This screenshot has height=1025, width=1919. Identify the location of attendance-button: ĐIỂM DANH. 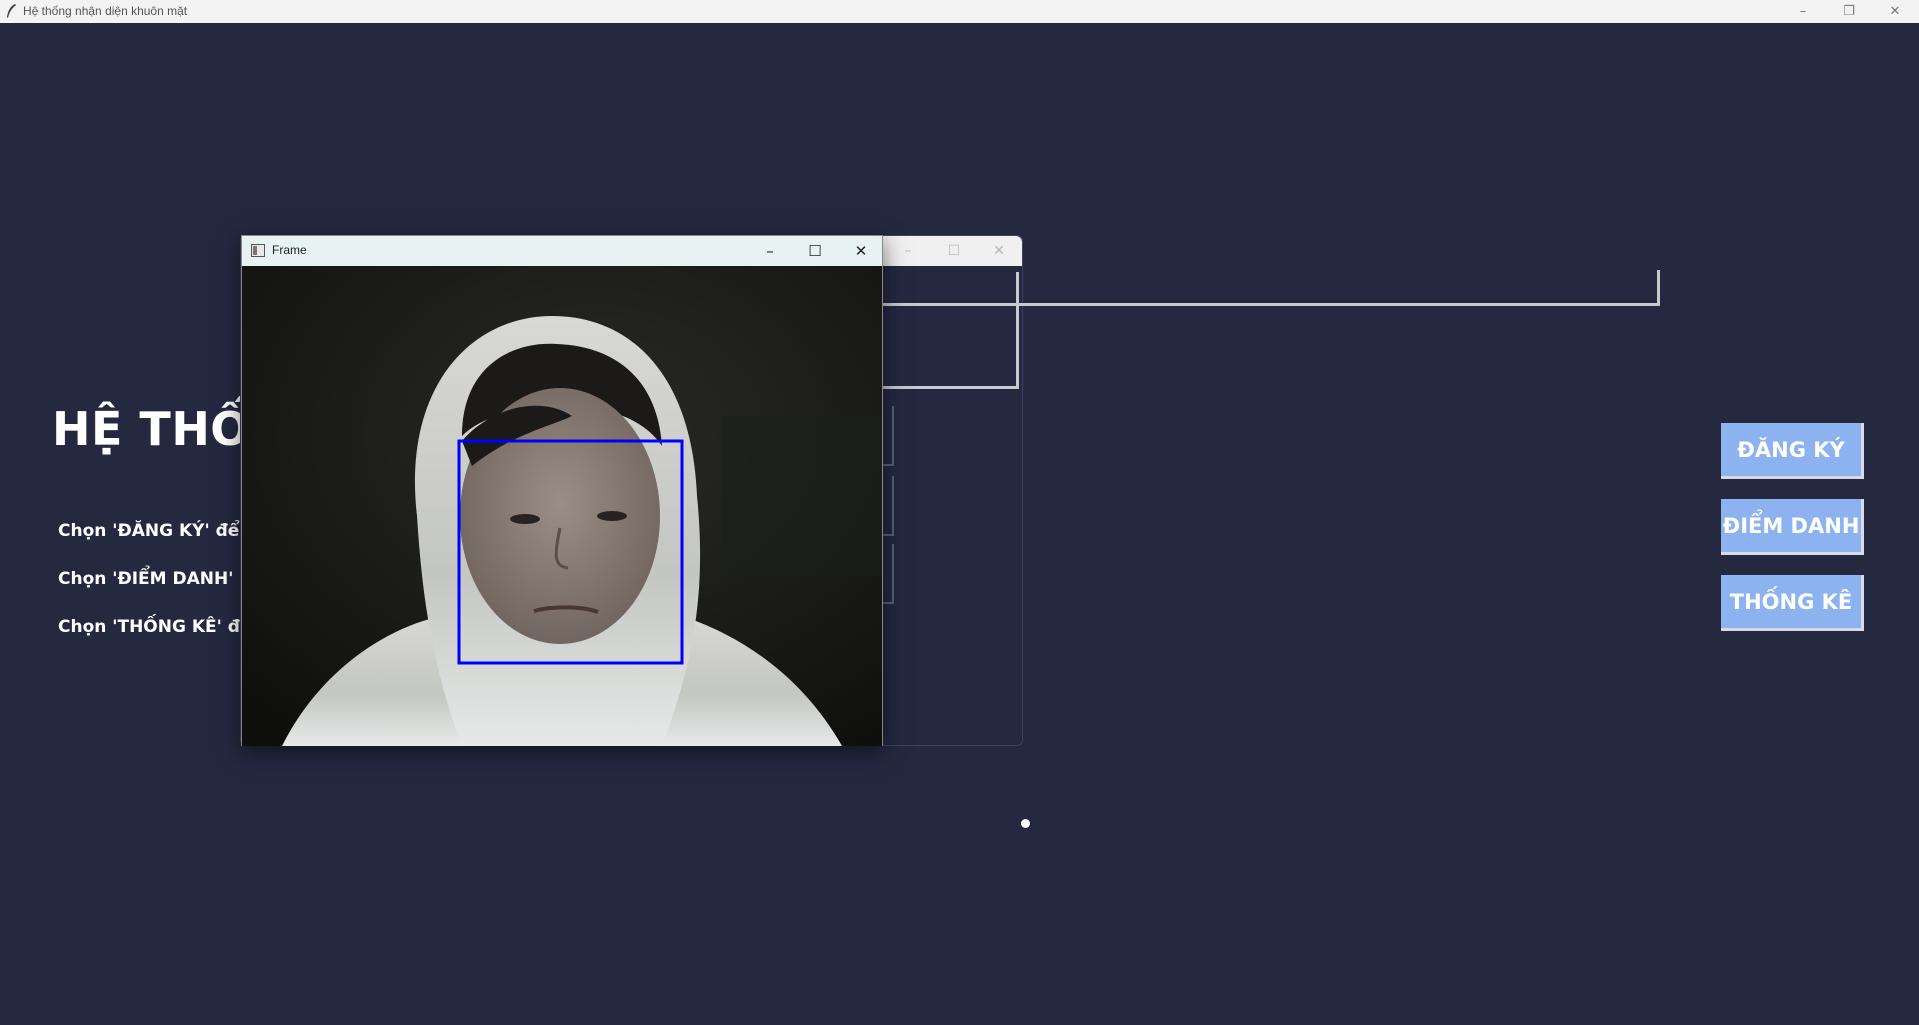
(1792, 527).